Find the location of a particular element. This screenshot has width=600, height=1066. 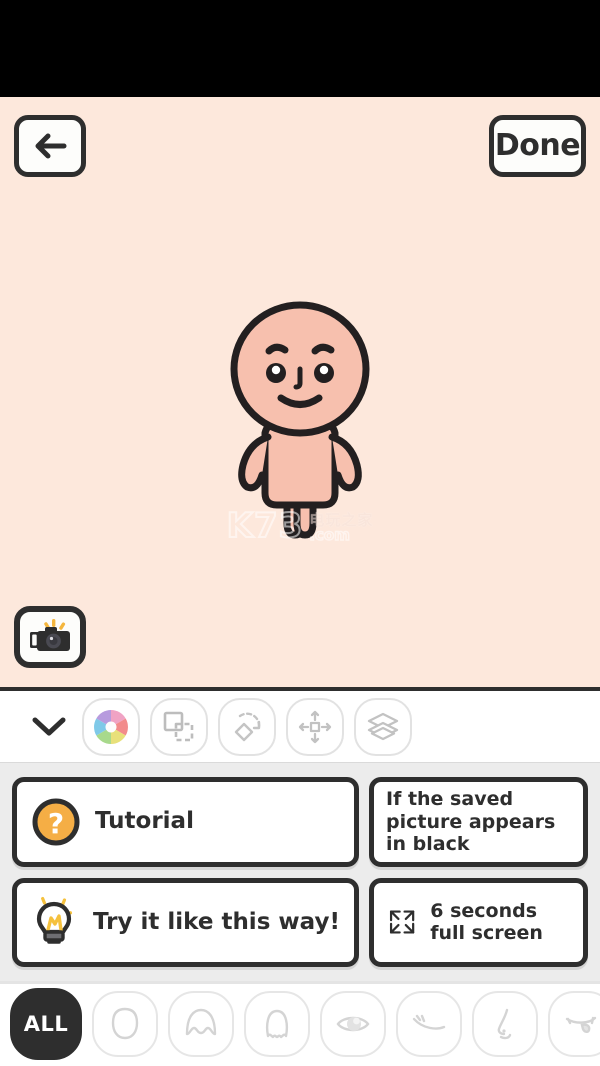

face-shape-icon is located at coordinates (125, 1023).